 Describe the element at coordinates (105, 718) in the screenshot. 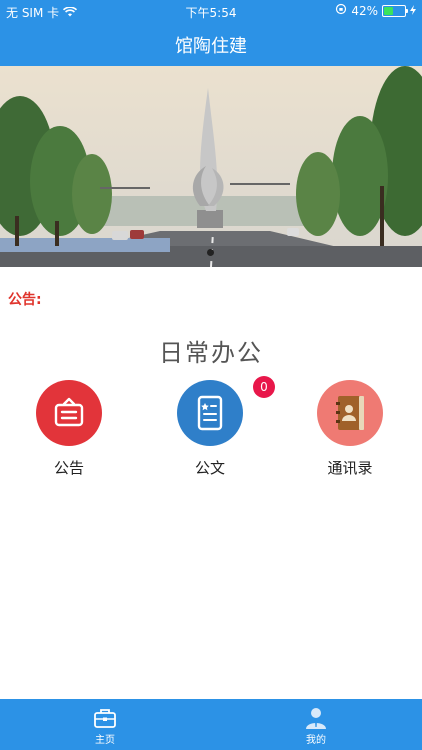

I see `briefcase-icon` at that location.